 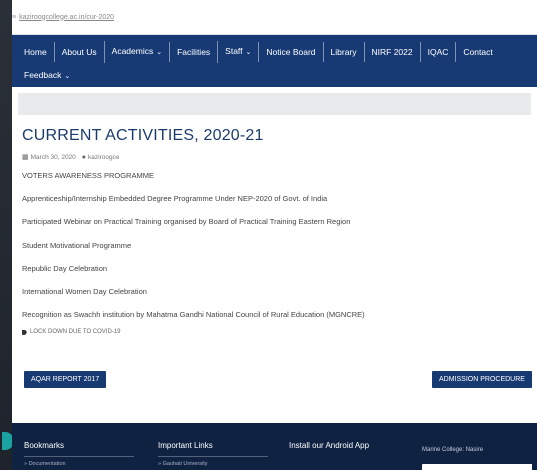 I want to click on post-tag-text: LOCK DOWN DUE TO COVID-19, so click(x=75, y=332).